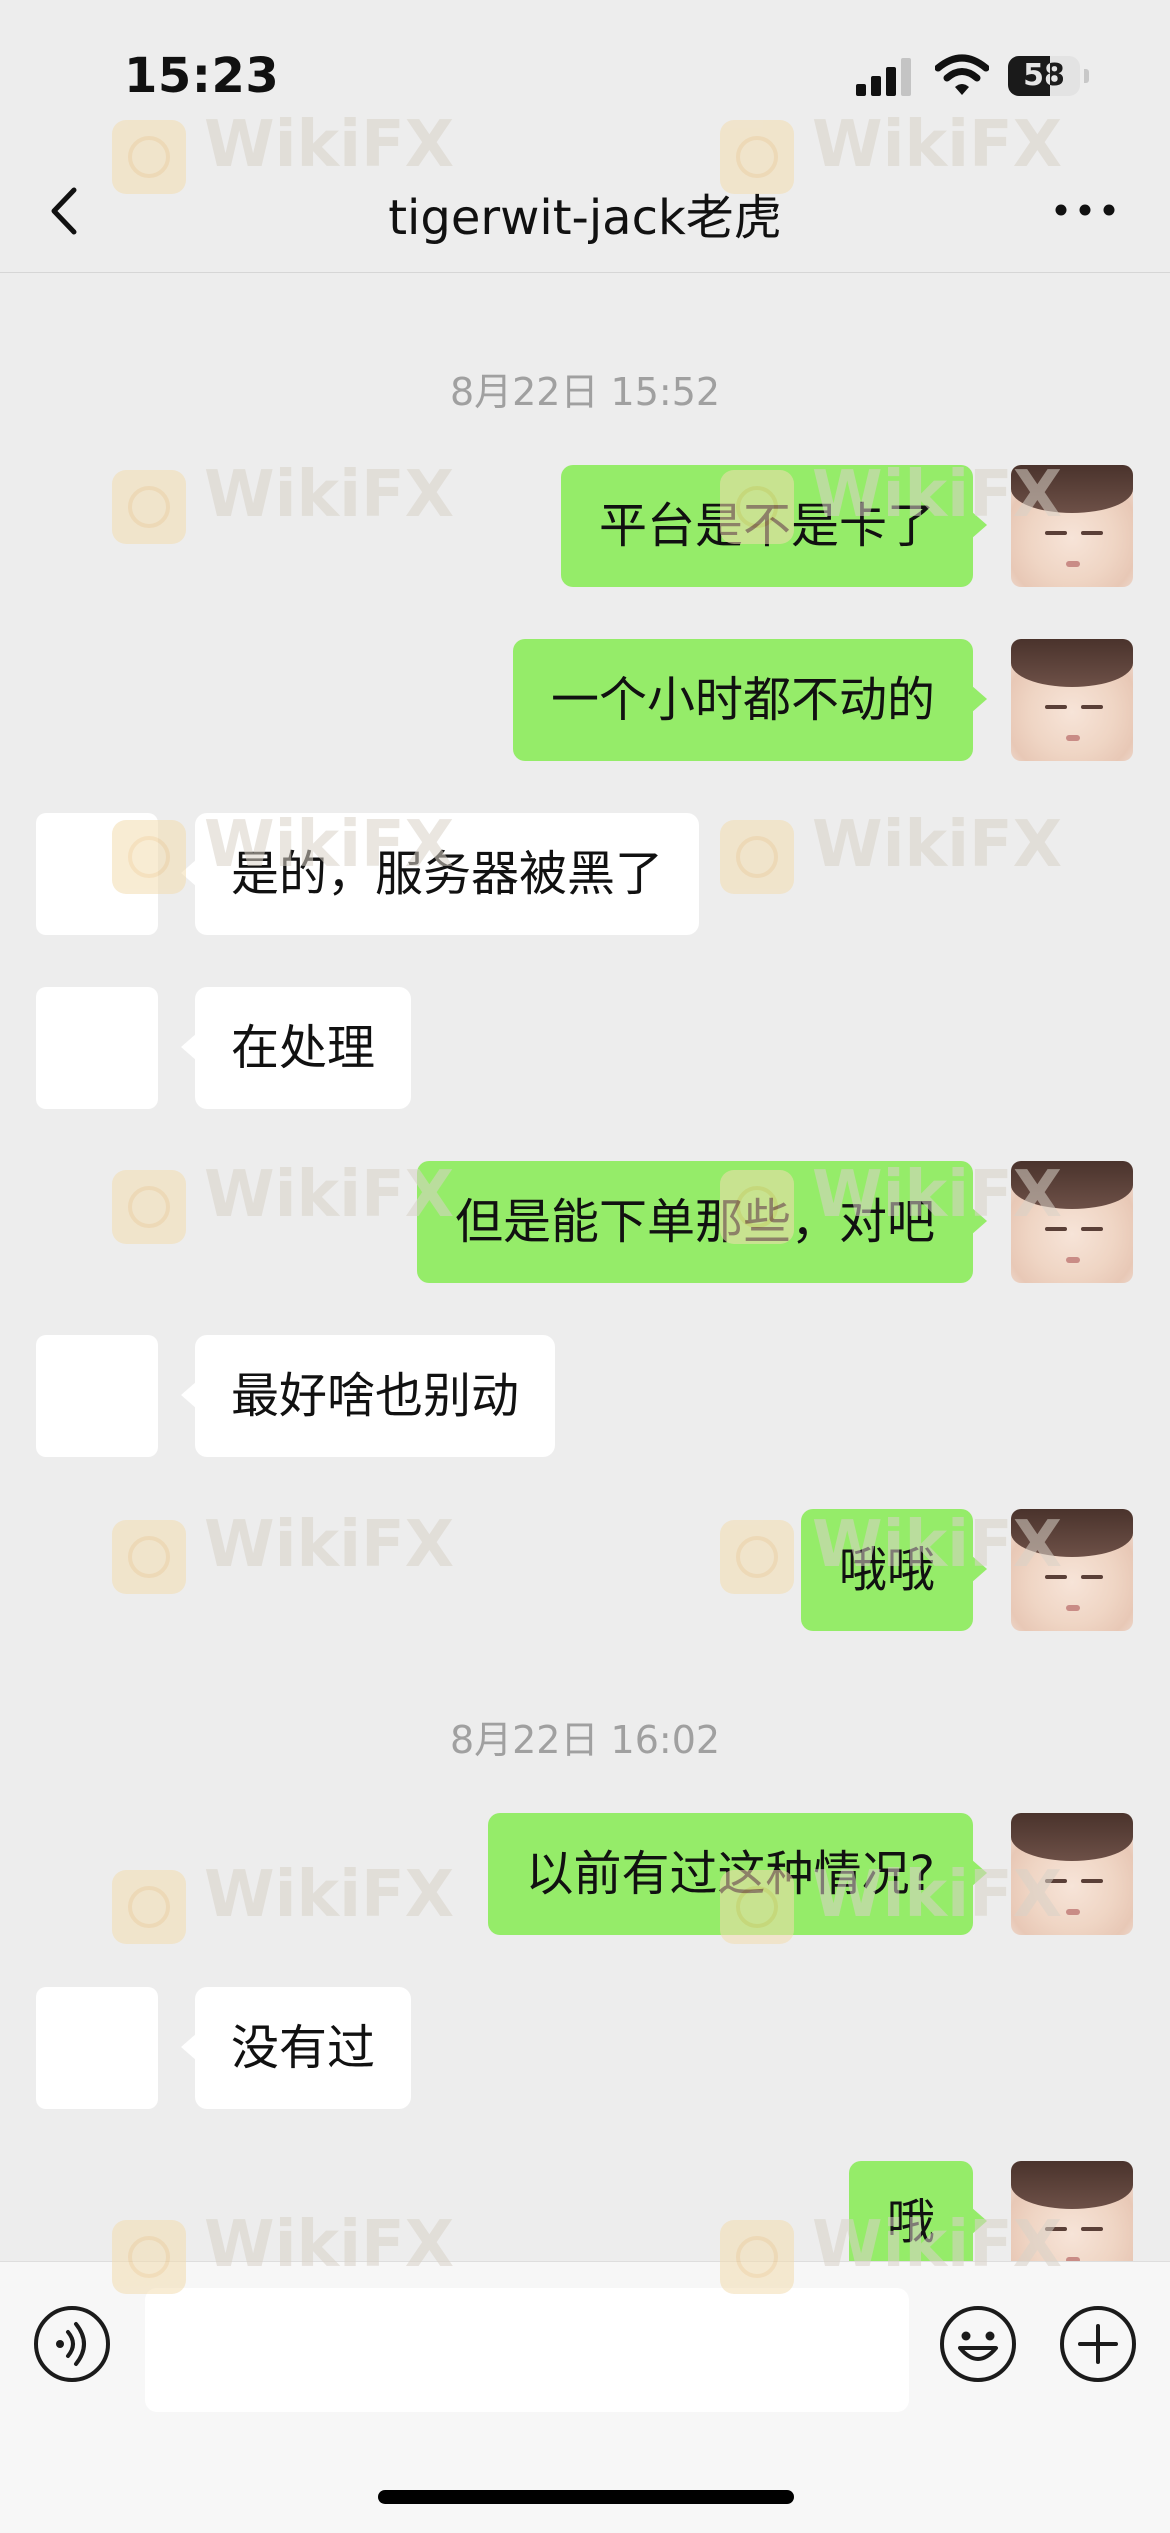 This screenshot has width=1170, height=2533. What do you see at coordinates (585, 392) in the screenshot?
I see `timestamp: 8月22日 15:52` at bounding box center [585, 392].